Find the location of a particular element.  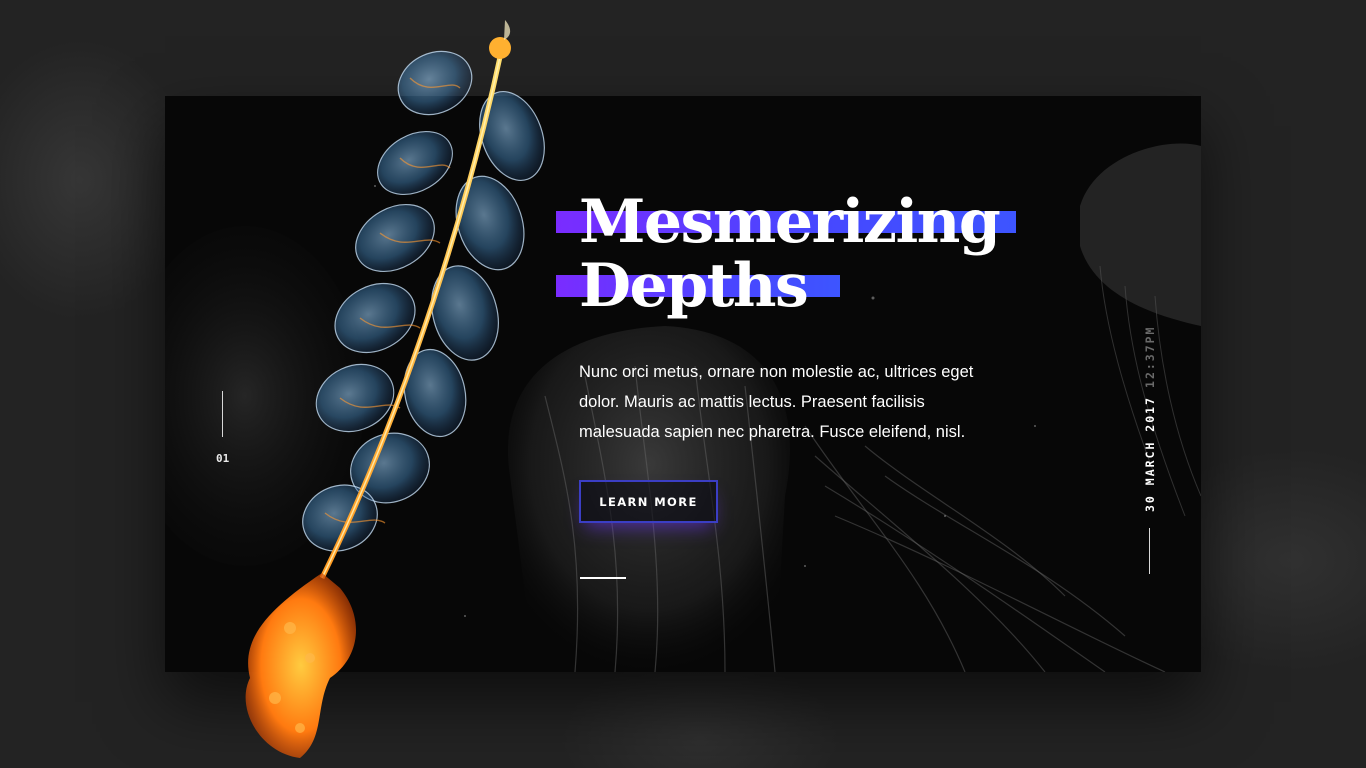

time-text: 12:37PM is located at coordinates (1150, 356).